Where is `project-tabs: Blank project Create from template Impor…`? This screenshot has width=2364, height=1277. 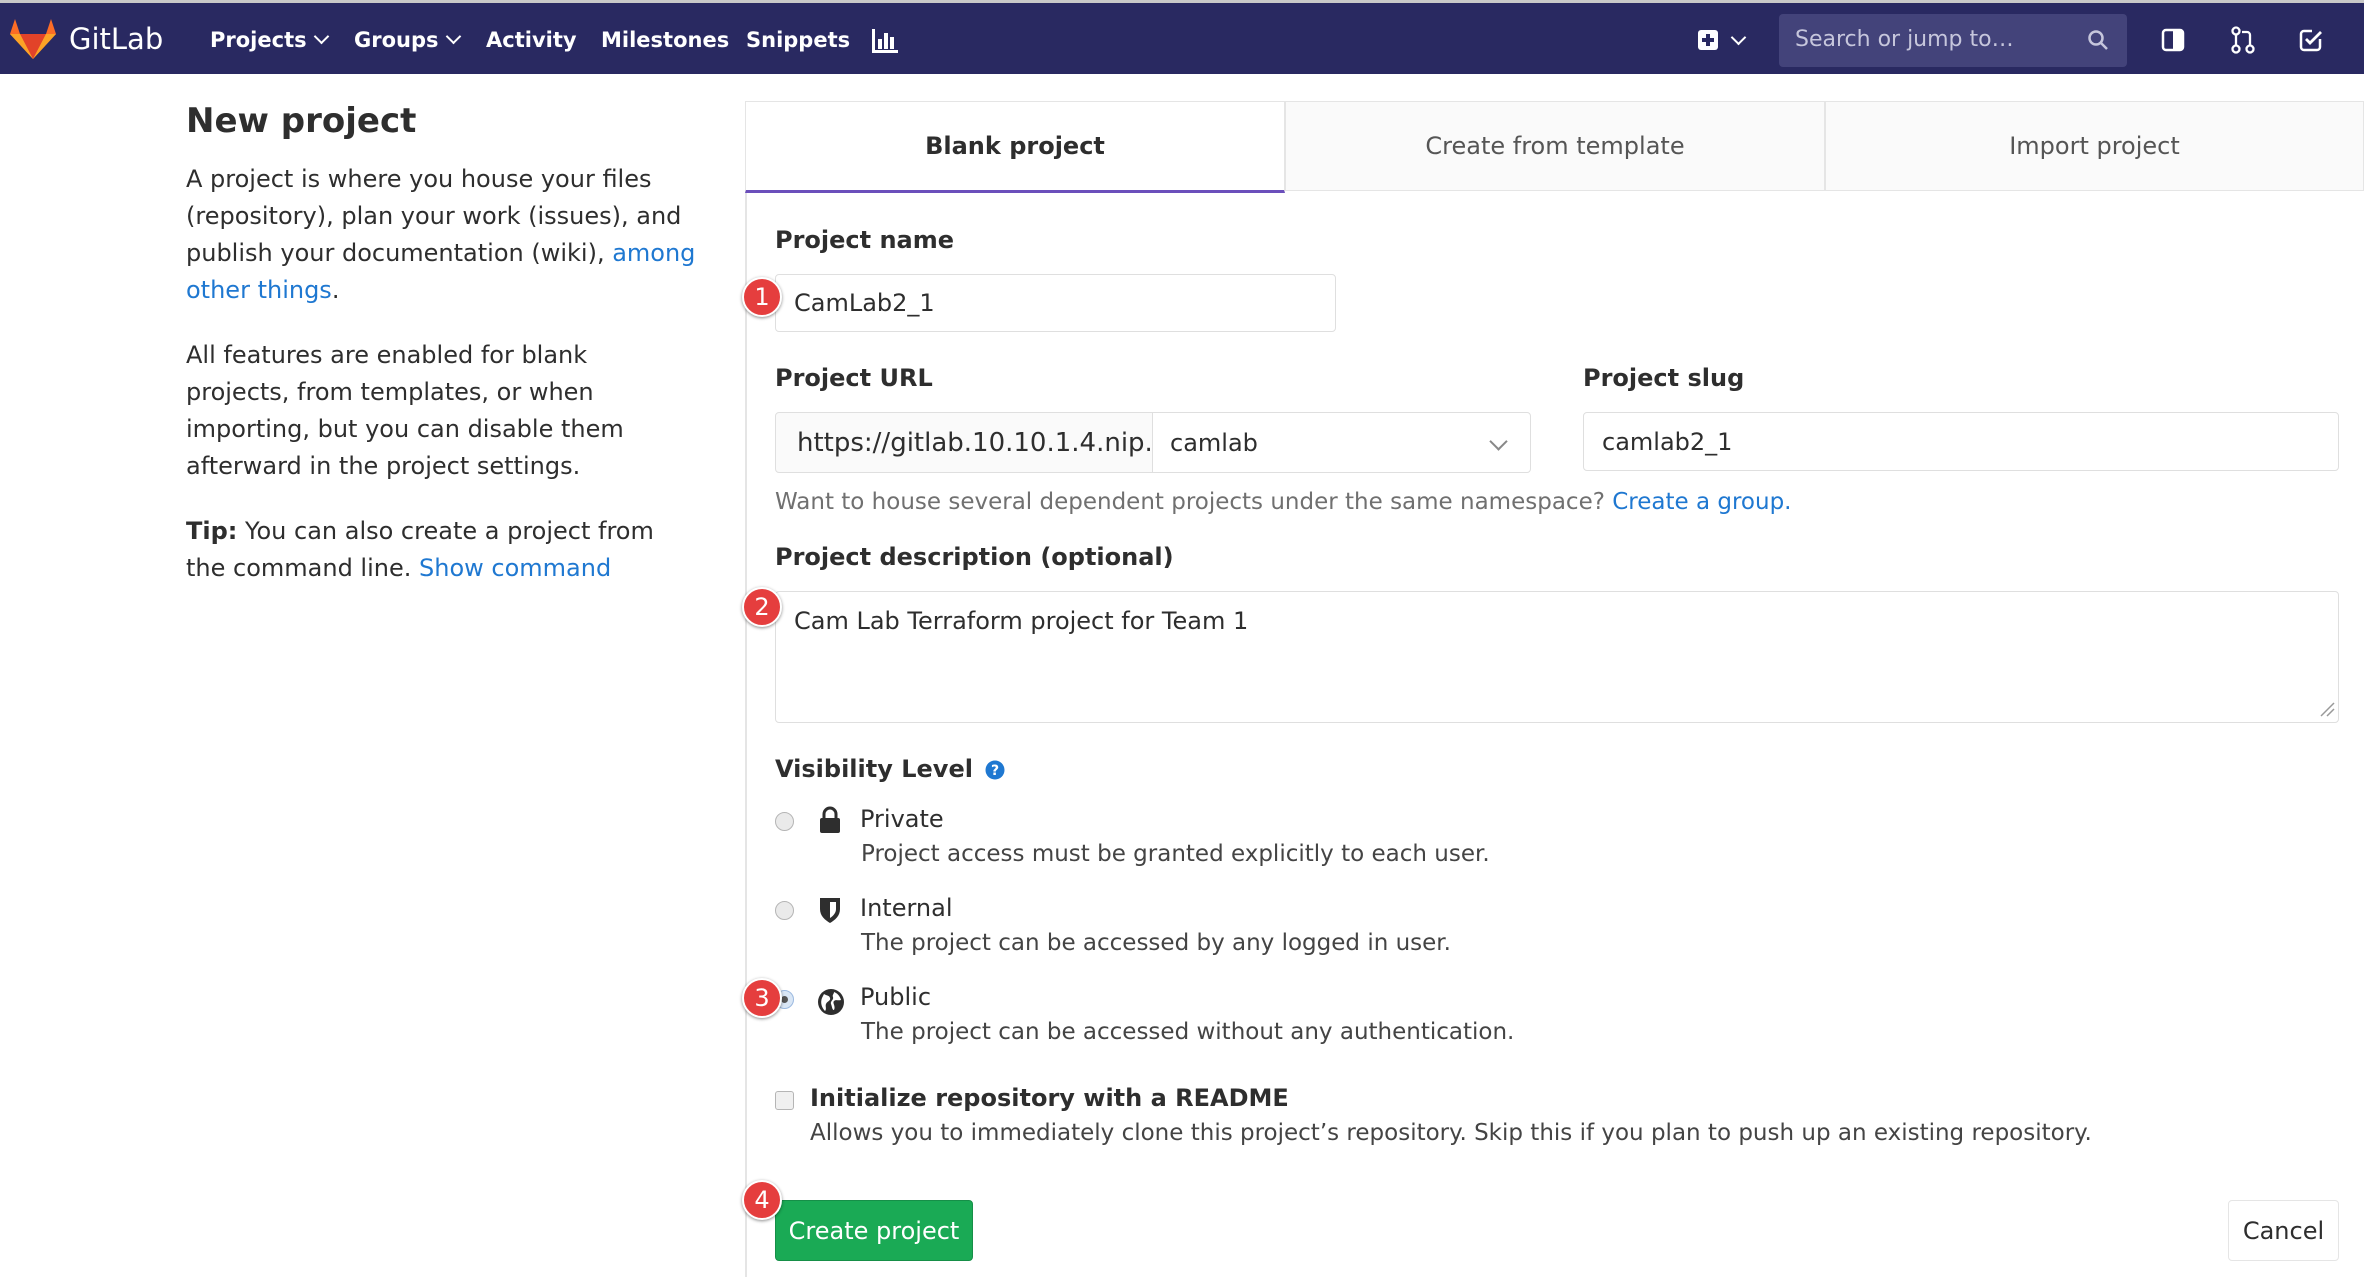 project-tabs: Blank project Create from template Impor… is located at coordinates (1554, 147).